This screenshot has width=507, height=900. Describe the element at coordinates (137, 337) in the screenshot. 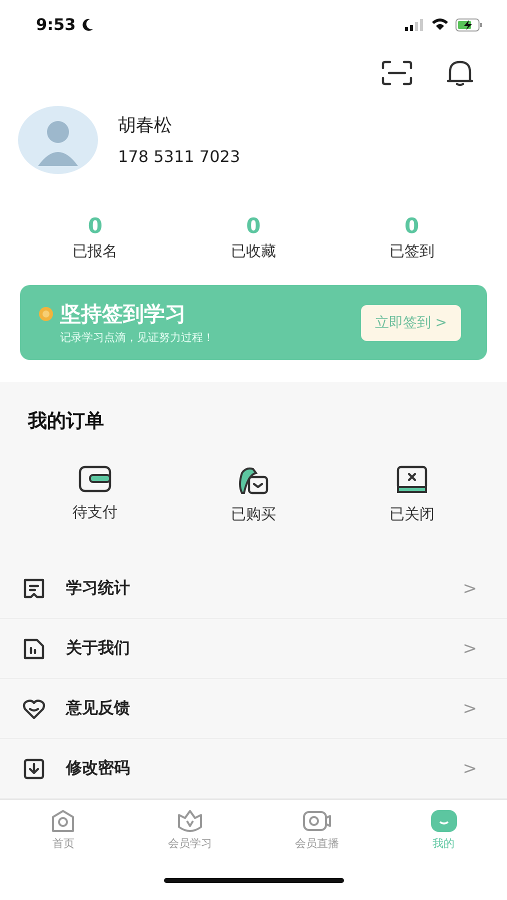

I see `banner-subtitle: 记录学习点滴，见证努力过程！` at that location.